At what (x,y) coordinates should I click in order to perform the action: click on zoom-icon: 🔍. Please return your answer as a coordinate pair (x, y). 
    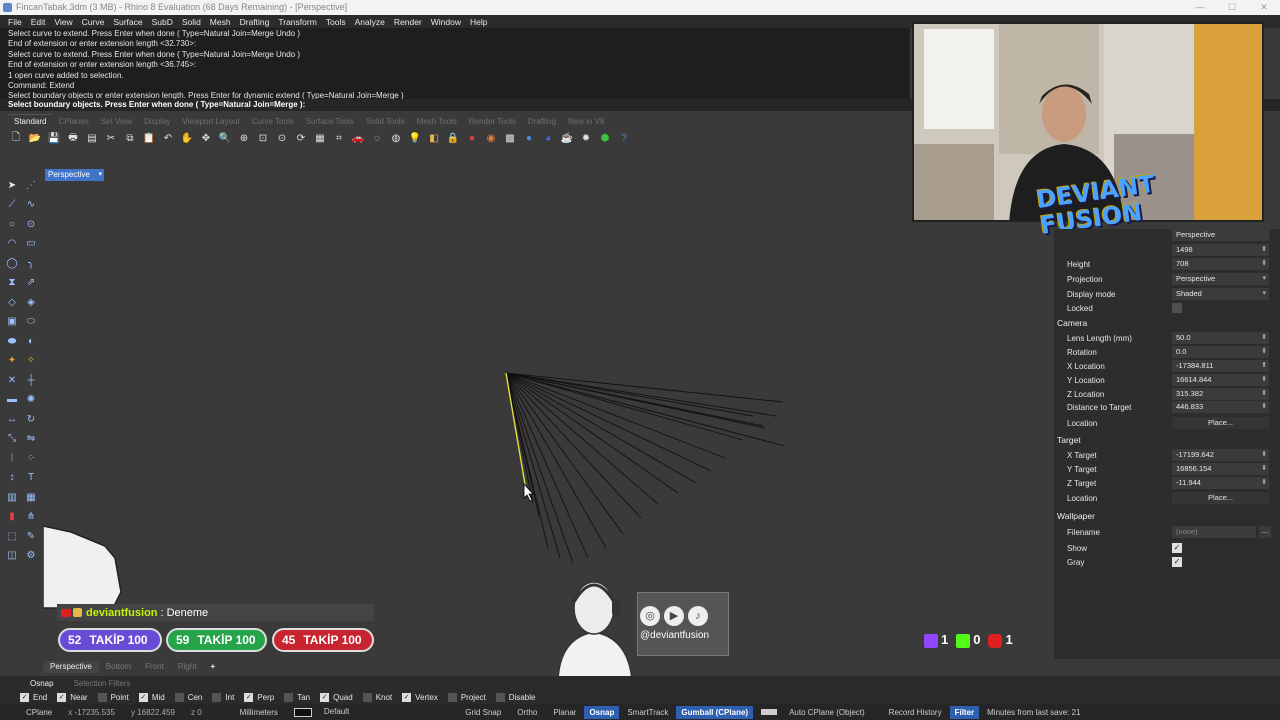
    Looking at the image, I should click on (225, 138).